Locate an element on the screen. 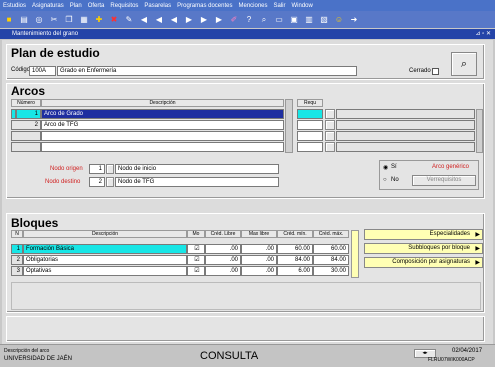 The width and height of the screenshot is (495, 367). prev-record-icon: ◀ is located at coordinates (174, 20).